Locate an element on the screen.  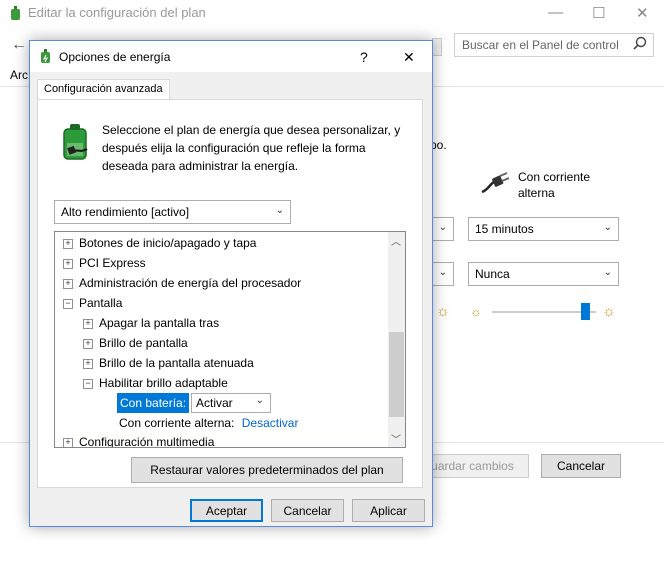
tree-scrollbar: ︿ ﹀ is located at coordinates (396, 339).